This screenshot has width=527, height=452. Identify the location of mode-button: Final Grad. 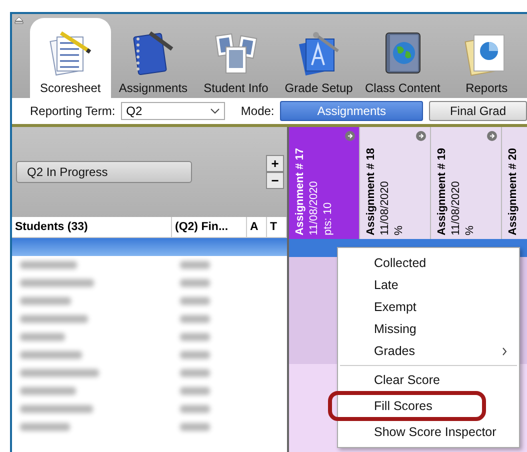
(477, 111).